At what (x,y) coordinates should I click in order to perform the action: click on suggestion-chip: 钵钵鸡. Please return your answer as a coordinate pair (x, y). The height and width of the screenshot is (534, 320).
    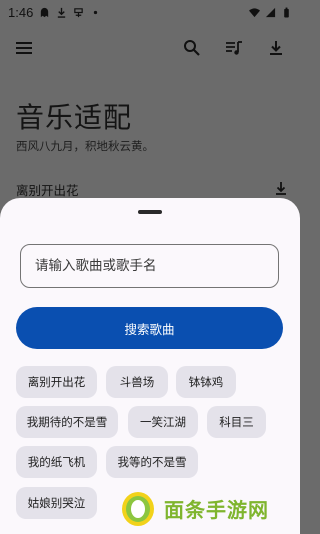
    Looking at the image, I should click on (206, 382).